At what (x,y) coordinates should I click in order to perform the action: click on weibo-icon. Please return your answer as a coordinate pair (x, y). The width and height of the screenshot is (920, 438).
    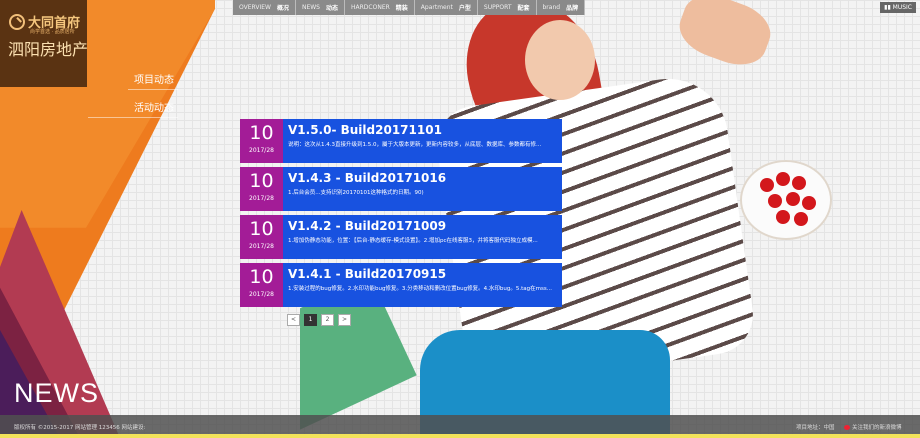
    Looking at the image, I should click on (847, 427).